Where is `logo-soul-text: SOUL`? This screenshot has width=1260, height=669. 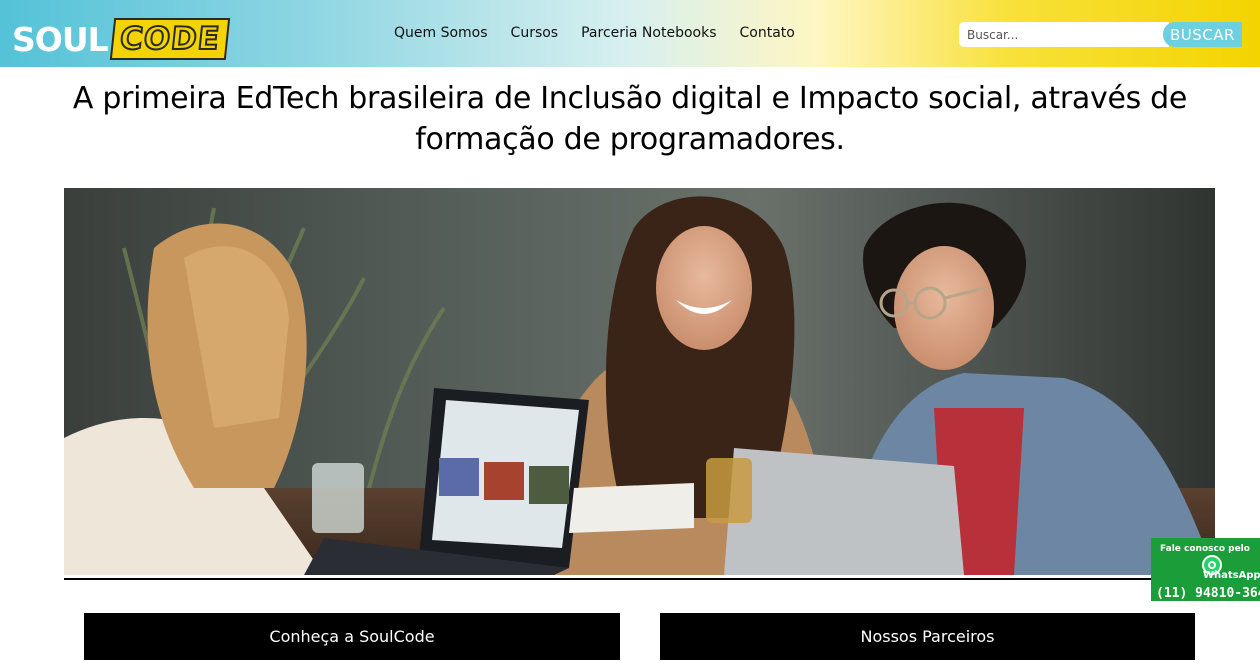 logo-soul-text: SOUL is located at coordinates (60, 39).